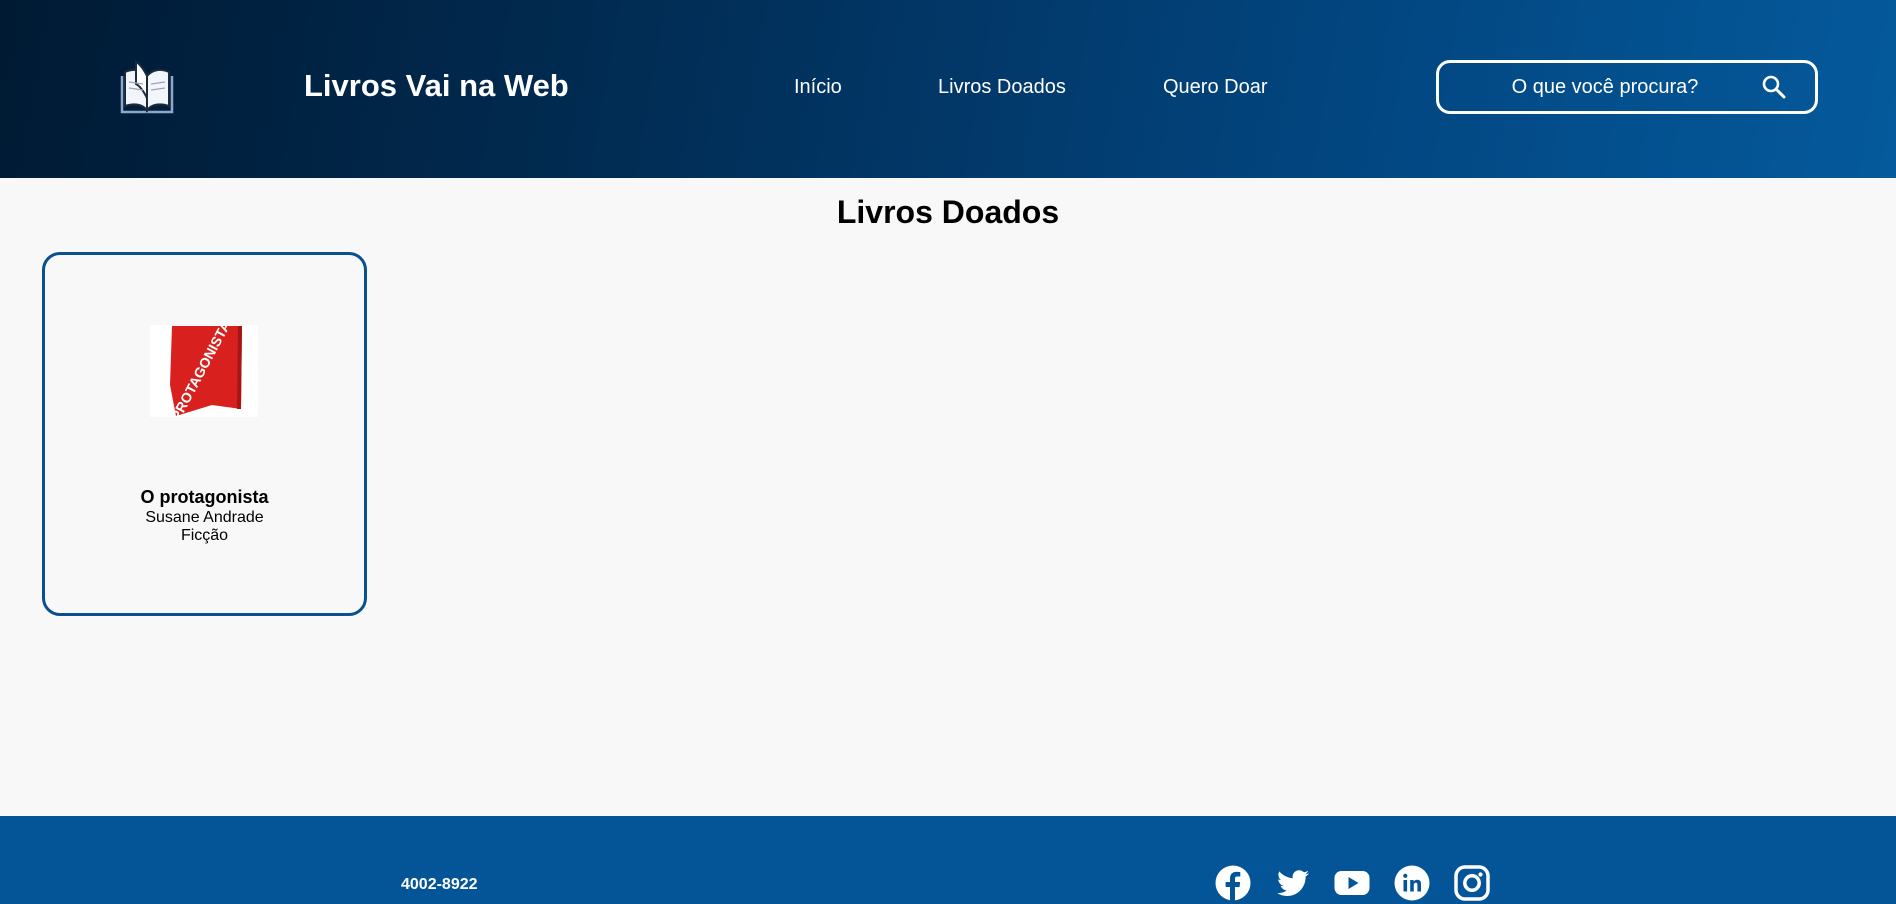 The image size is (1896, 904). What do you see at coordinates (1605, 87) in the screenshot?
I see `search-input` at bounding box center [1605, 87].